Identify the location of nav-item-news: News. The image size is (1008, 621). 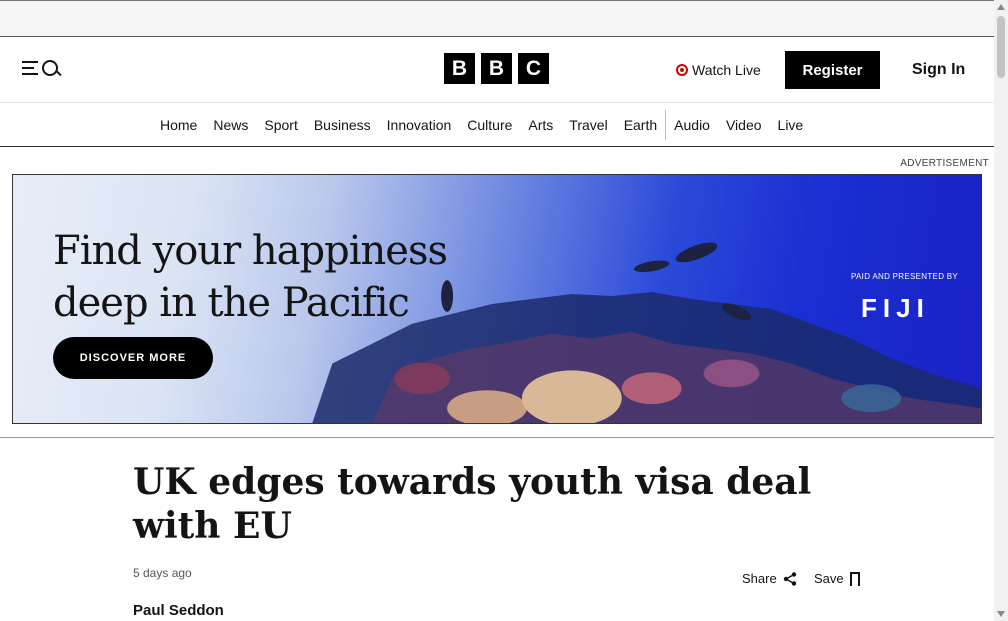
(230, 125).